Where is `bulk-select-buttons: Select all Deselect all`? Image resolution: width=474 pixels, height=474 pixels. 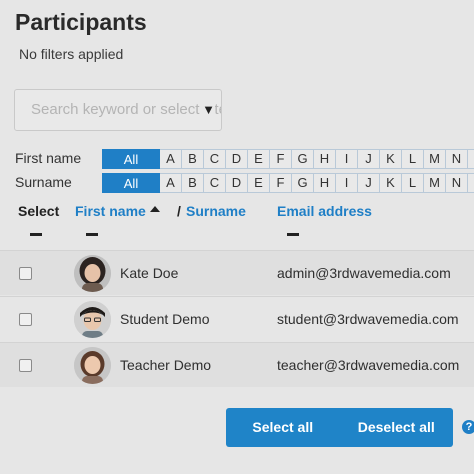 bulk-select-buttons: Select all Deselect all is located at coordinates (339, 427).